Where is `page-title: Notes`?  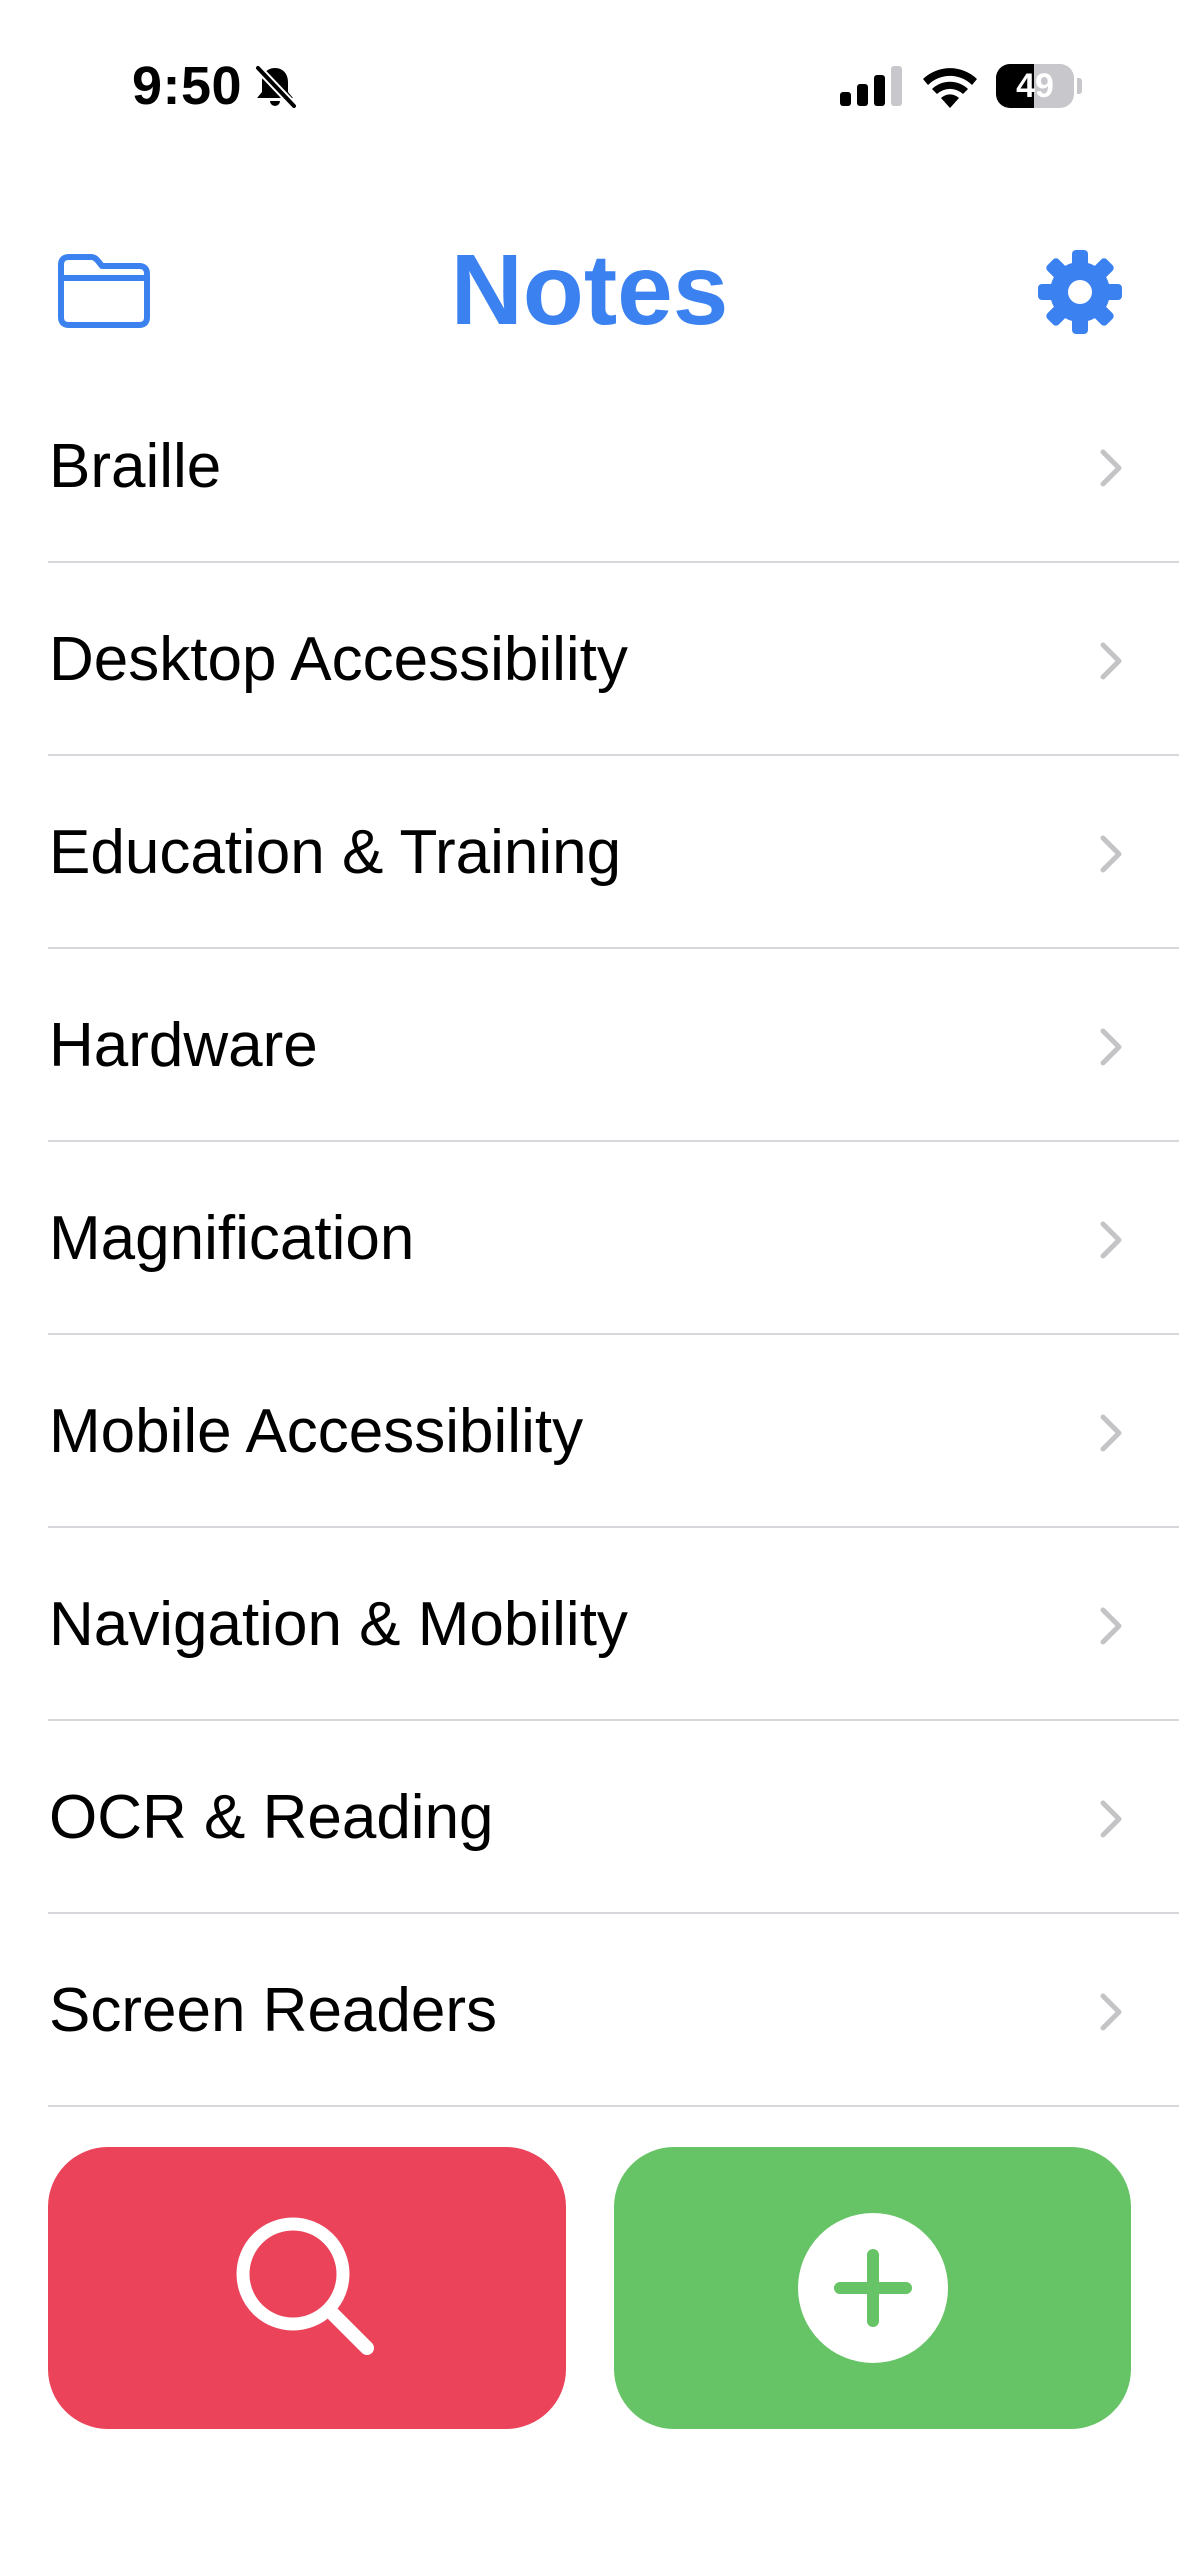 page-title: Notes is located at coordinates (589, 290).